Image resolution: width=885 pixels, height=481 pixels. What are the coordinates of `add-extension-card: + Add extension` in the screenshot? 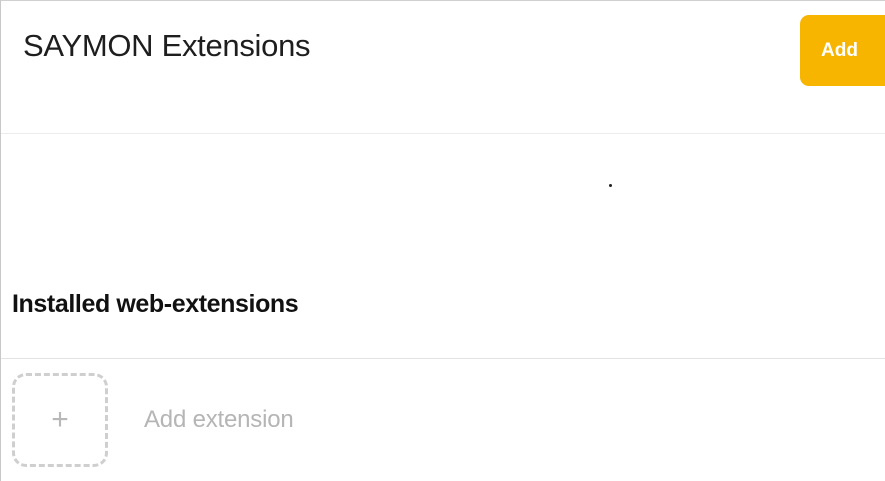 It's located at (153, 420).